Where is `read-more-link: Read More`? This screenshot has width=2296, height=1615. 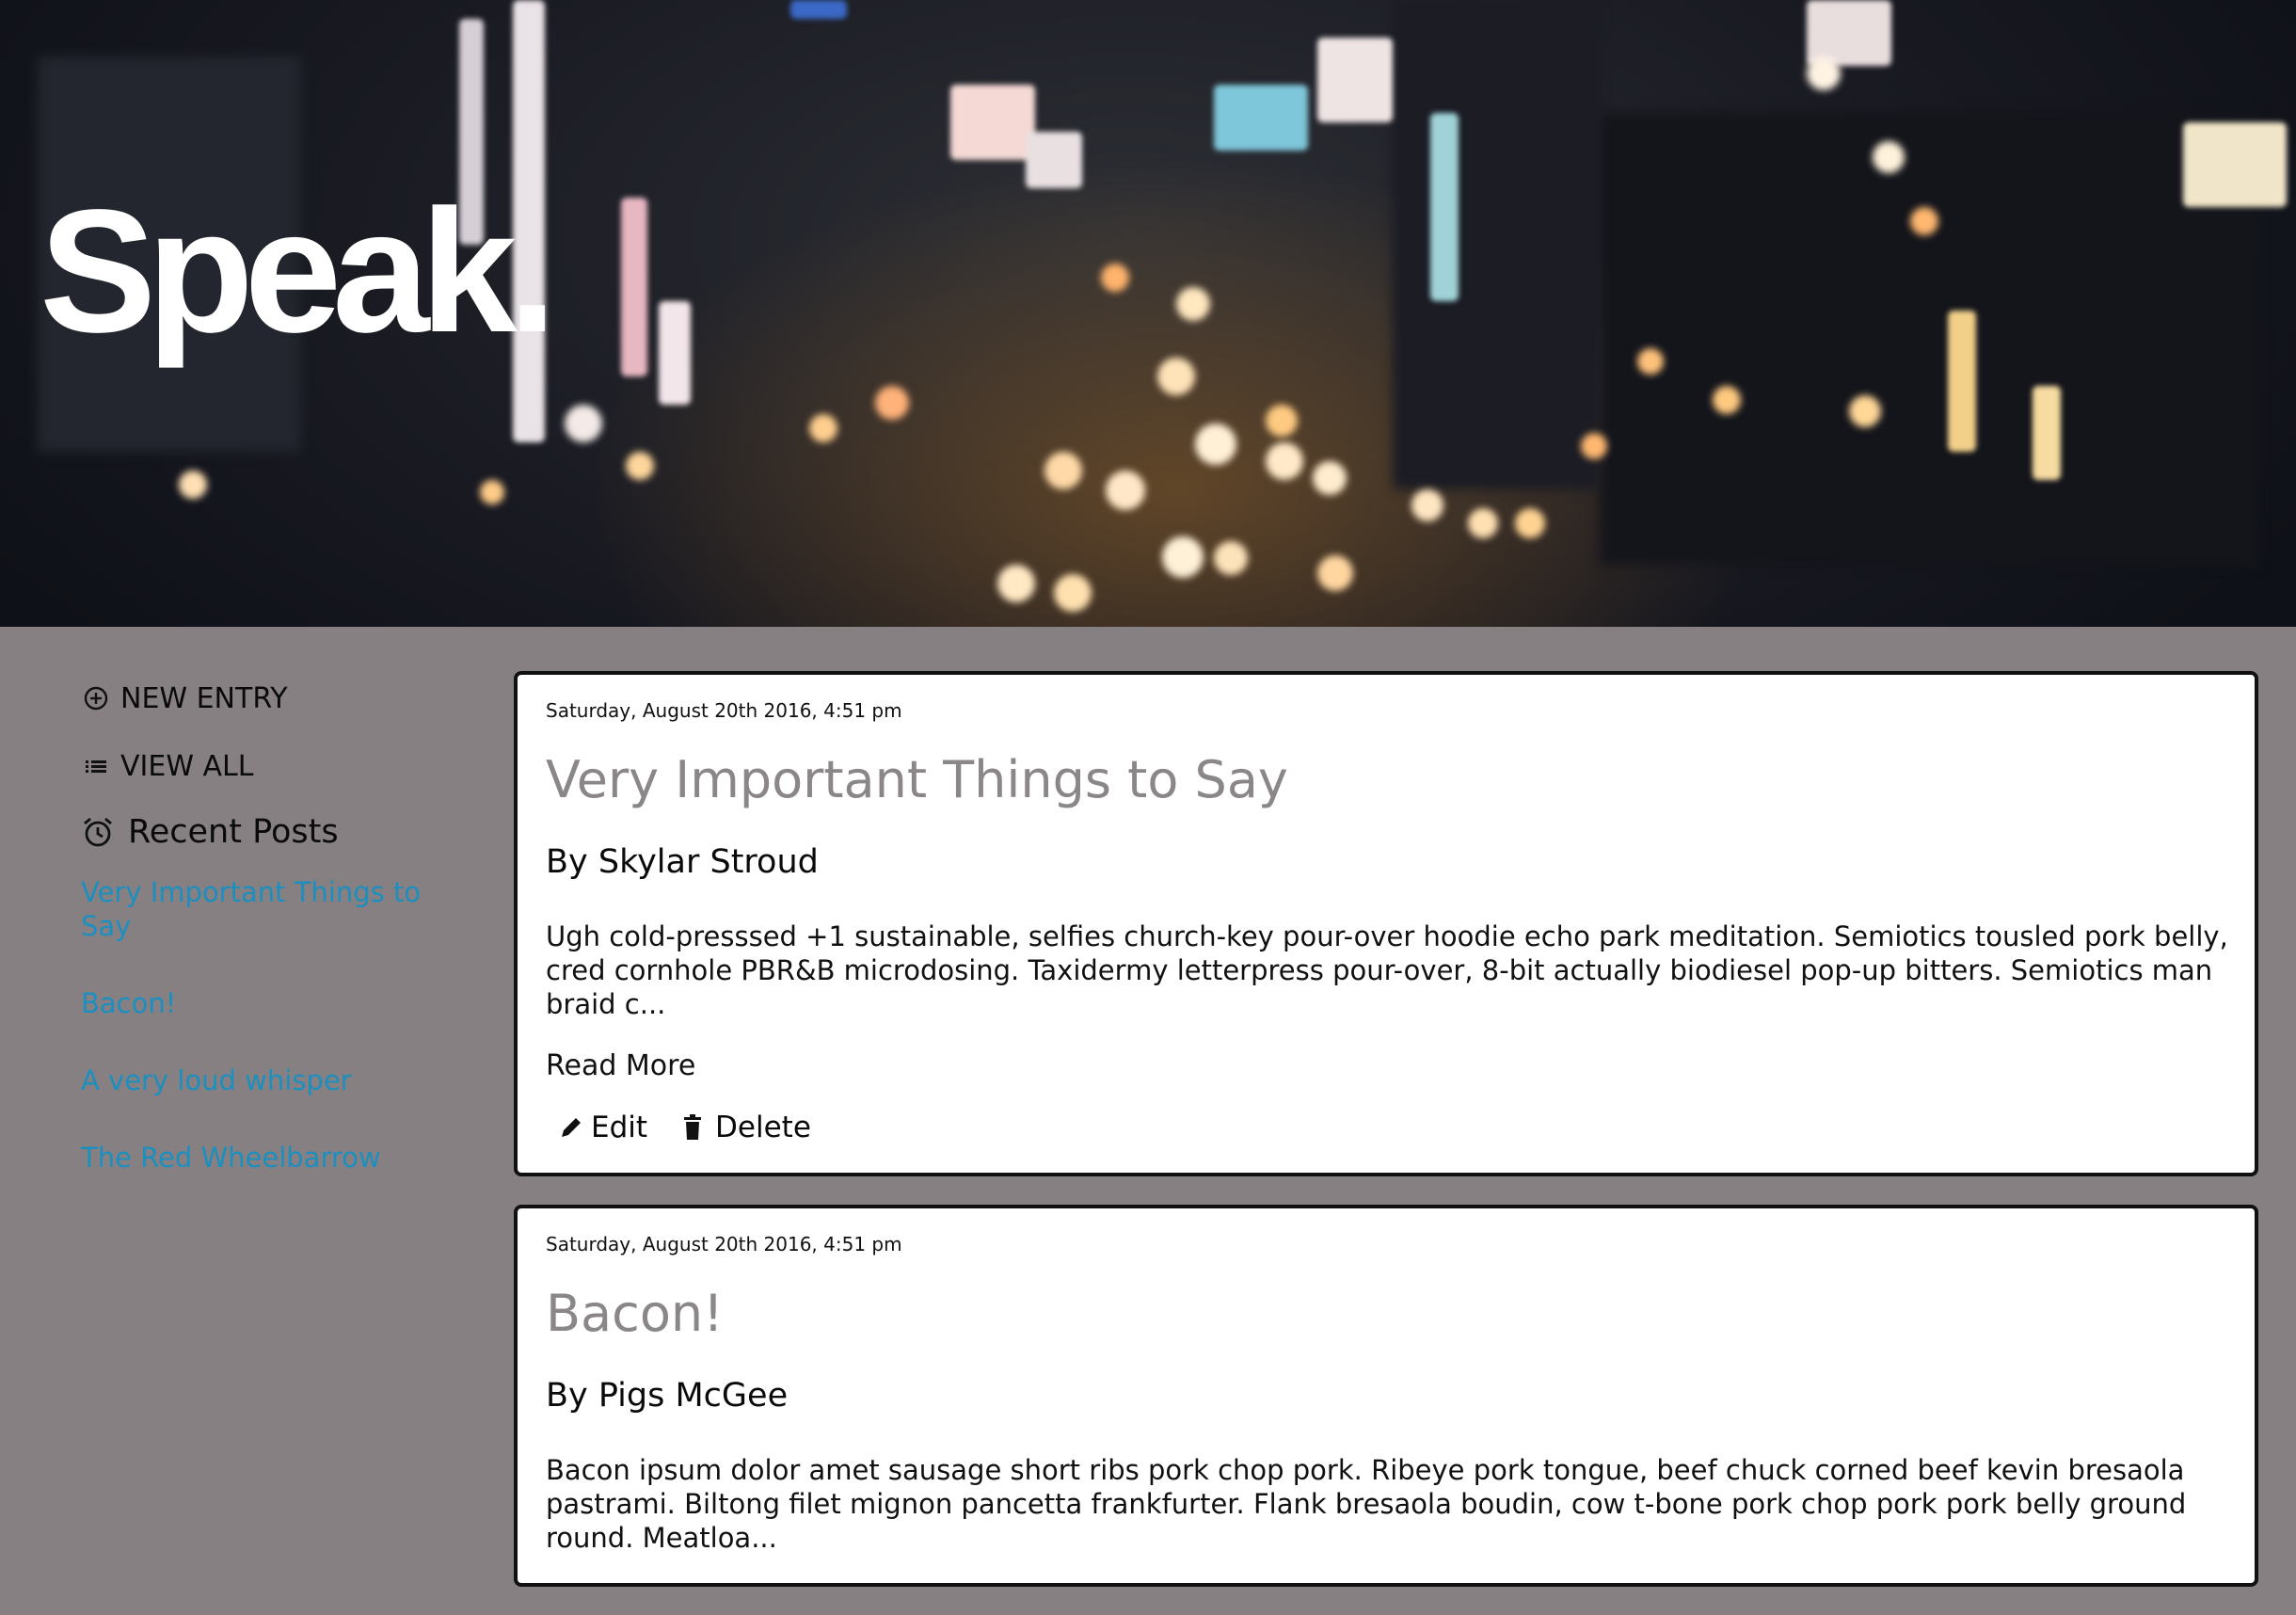 read-more-link: Read More is located at coordinates (620, 1065).